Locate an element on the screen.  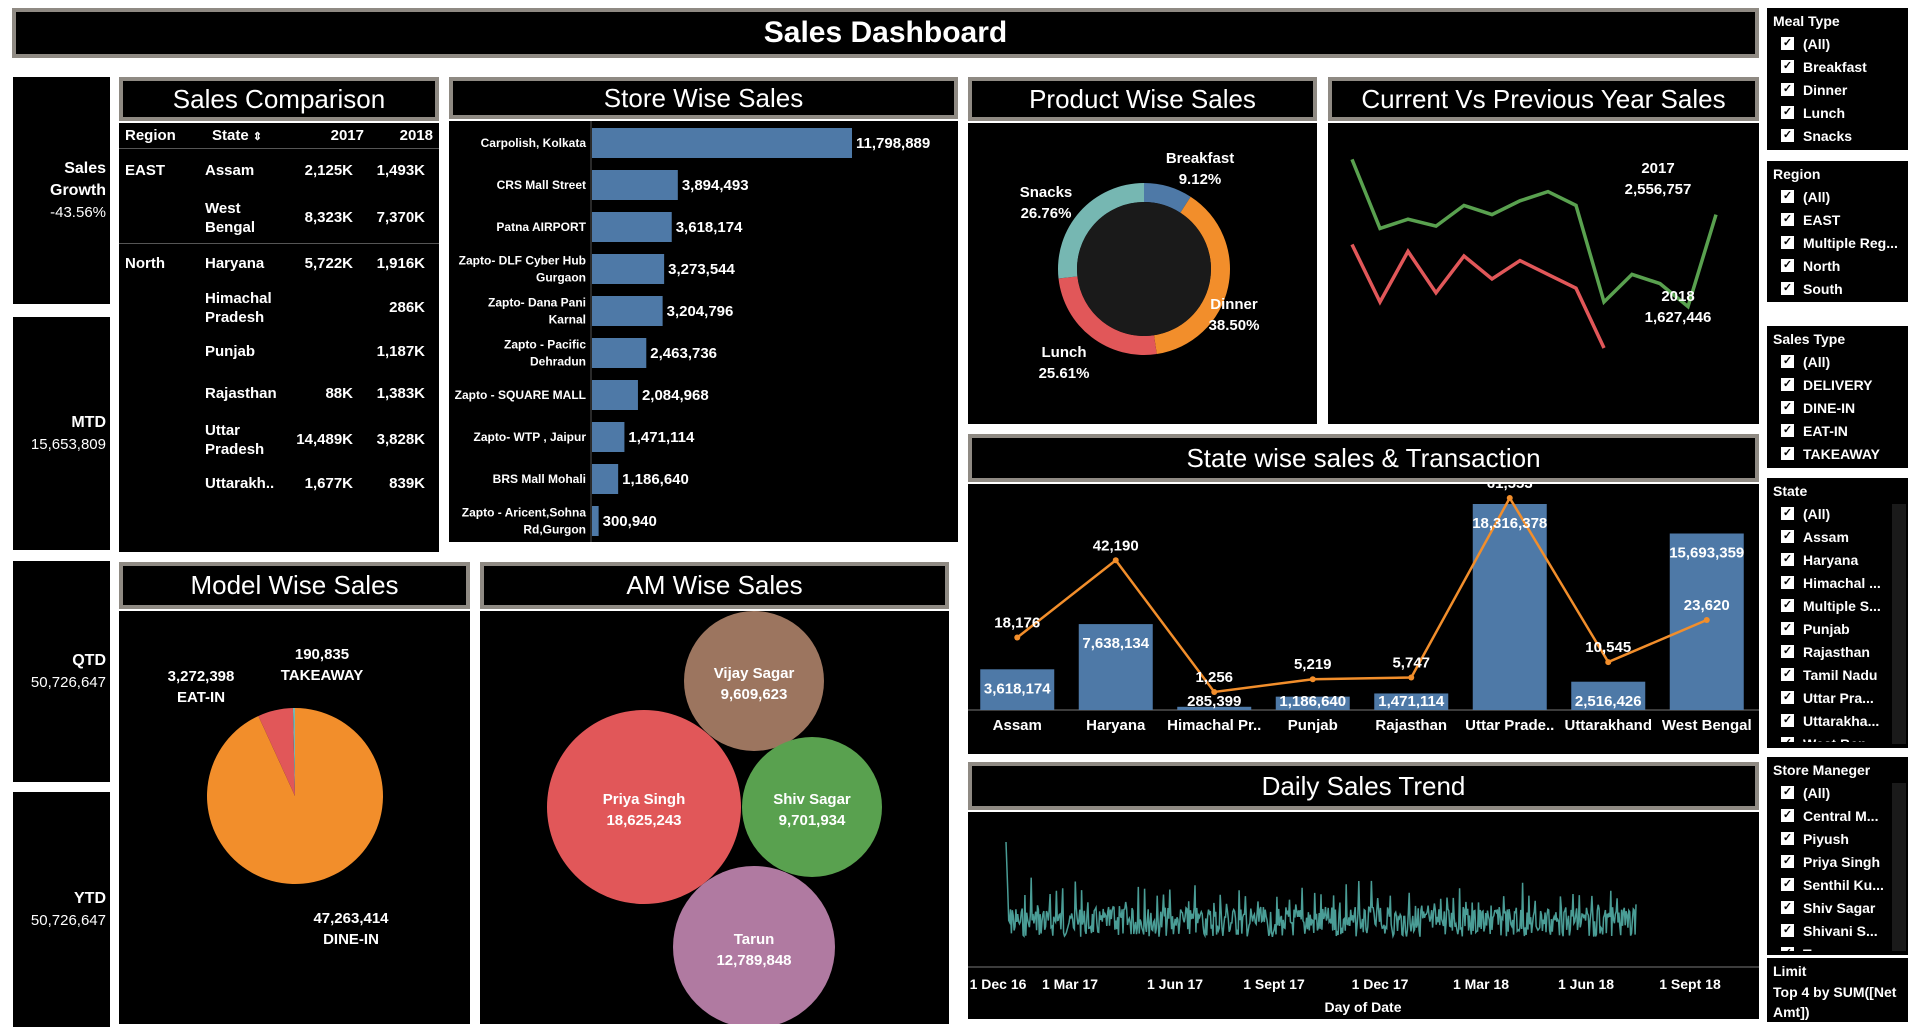
filter-option: ✓ EAT-IN is located at coordinates (1837, 430).